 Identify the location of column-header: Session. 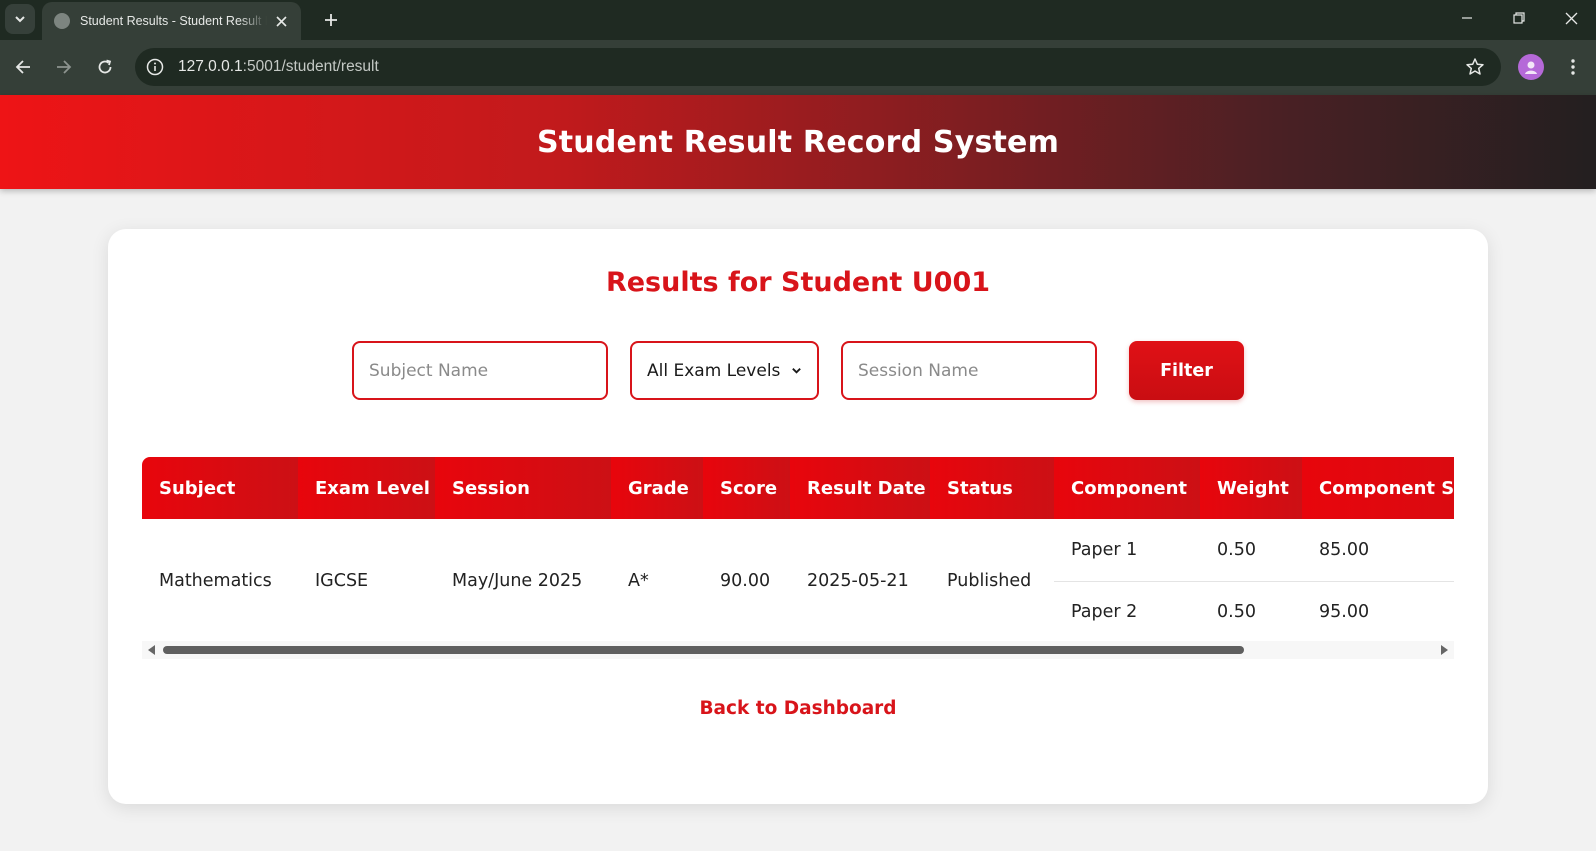
(523, 488).